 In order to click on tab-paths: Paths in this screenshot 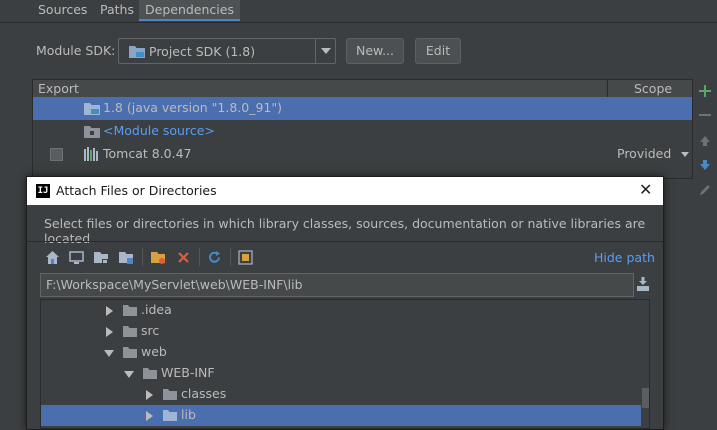, I will do `click(117, 10)`.